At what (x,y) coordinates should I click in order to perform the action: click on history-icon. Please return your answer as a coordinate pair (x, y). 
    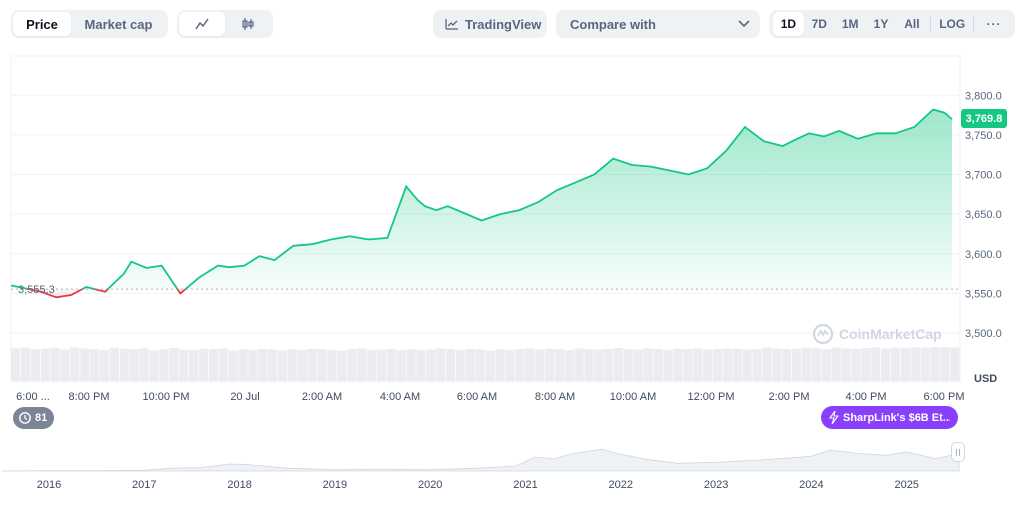
    Looking at the image, I should click on (25, 418).